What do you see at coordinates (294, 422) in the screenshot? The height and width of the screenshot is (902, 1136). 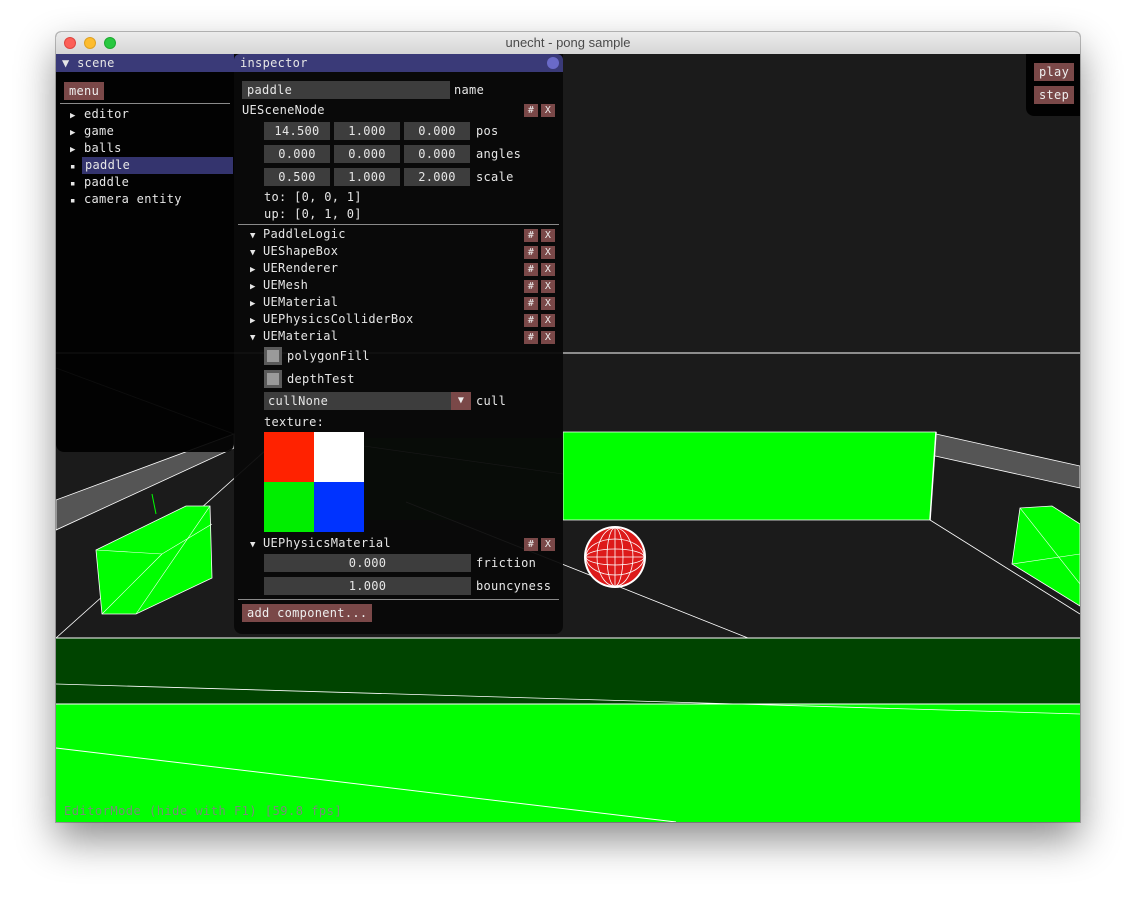 I see `texture-label: texture:` at bounding box center [294, 422].